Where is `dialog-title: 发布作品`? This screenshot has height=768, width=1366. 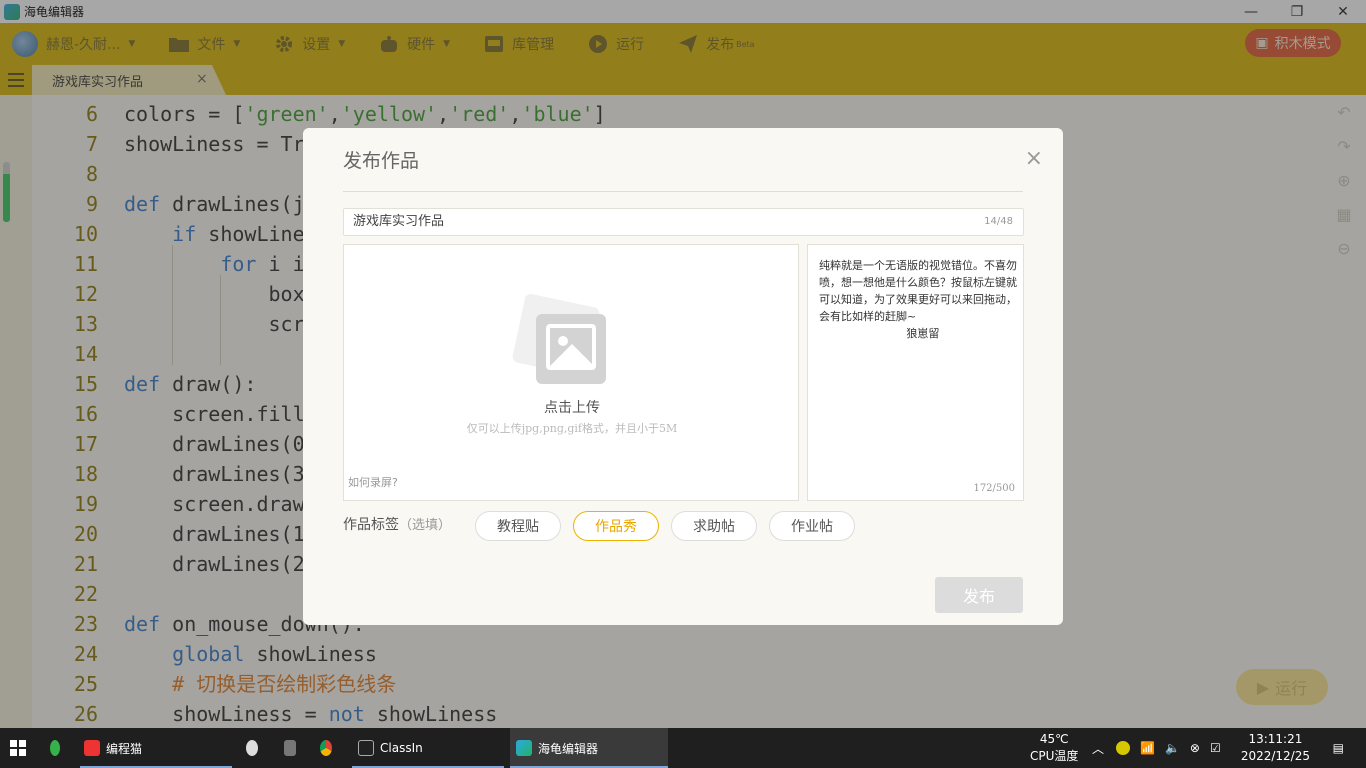
dialog-title: 发布作品 is located at coordinates (381, 161).